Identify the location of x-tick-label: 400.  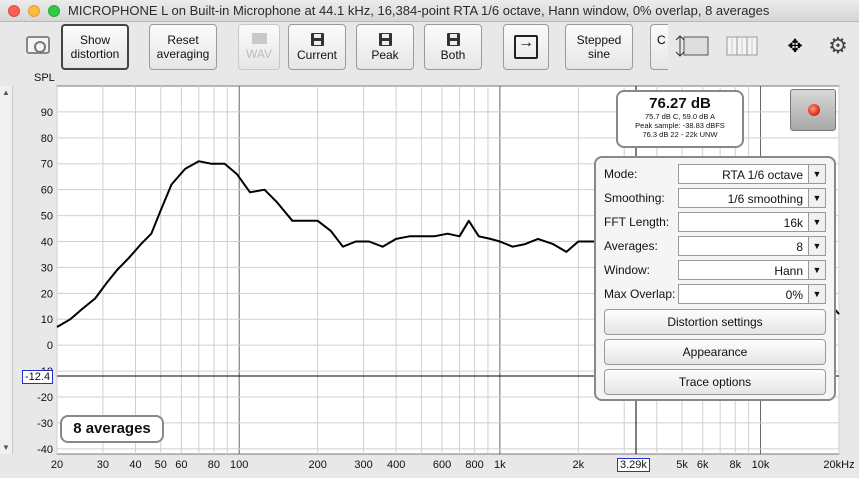
(396, 465).